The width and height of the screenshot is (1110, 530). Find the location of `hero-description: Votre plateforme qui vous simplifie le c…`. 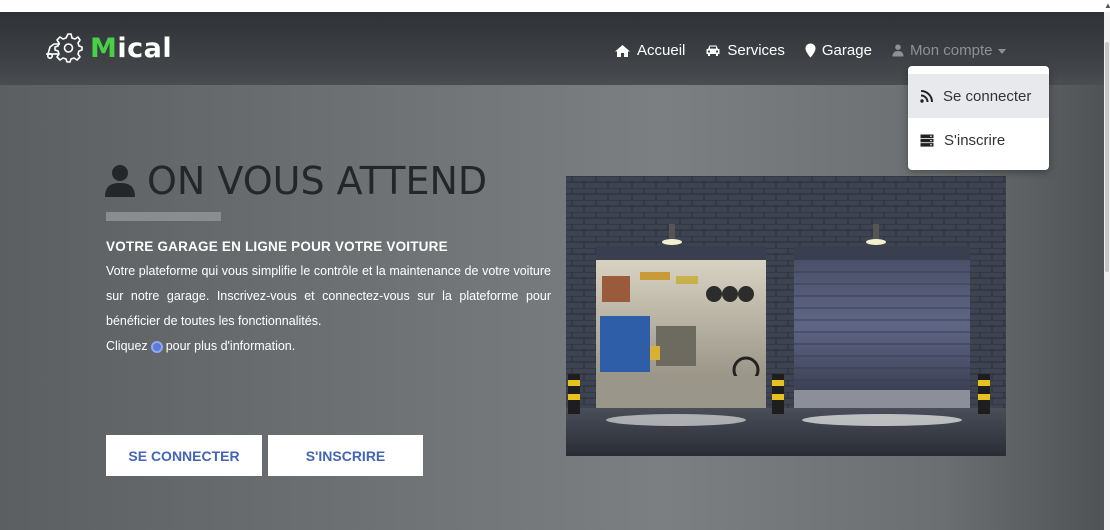

hero-description: Votre plateforme qui vous simplifie le c… is located at coordinates (328, 309).